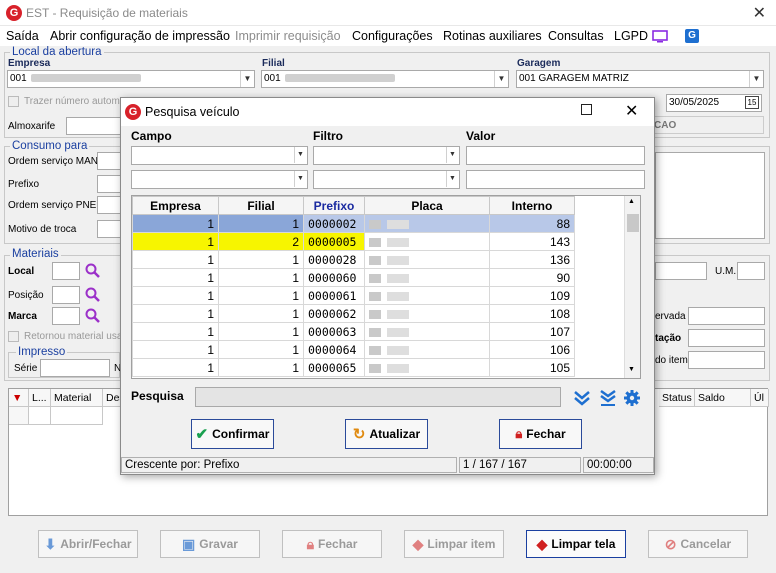 The image size is (776, 573). Describe the element at coordinates (334, 313) in the screenshot. I see `prefixo-cell: 0000062` at that location.